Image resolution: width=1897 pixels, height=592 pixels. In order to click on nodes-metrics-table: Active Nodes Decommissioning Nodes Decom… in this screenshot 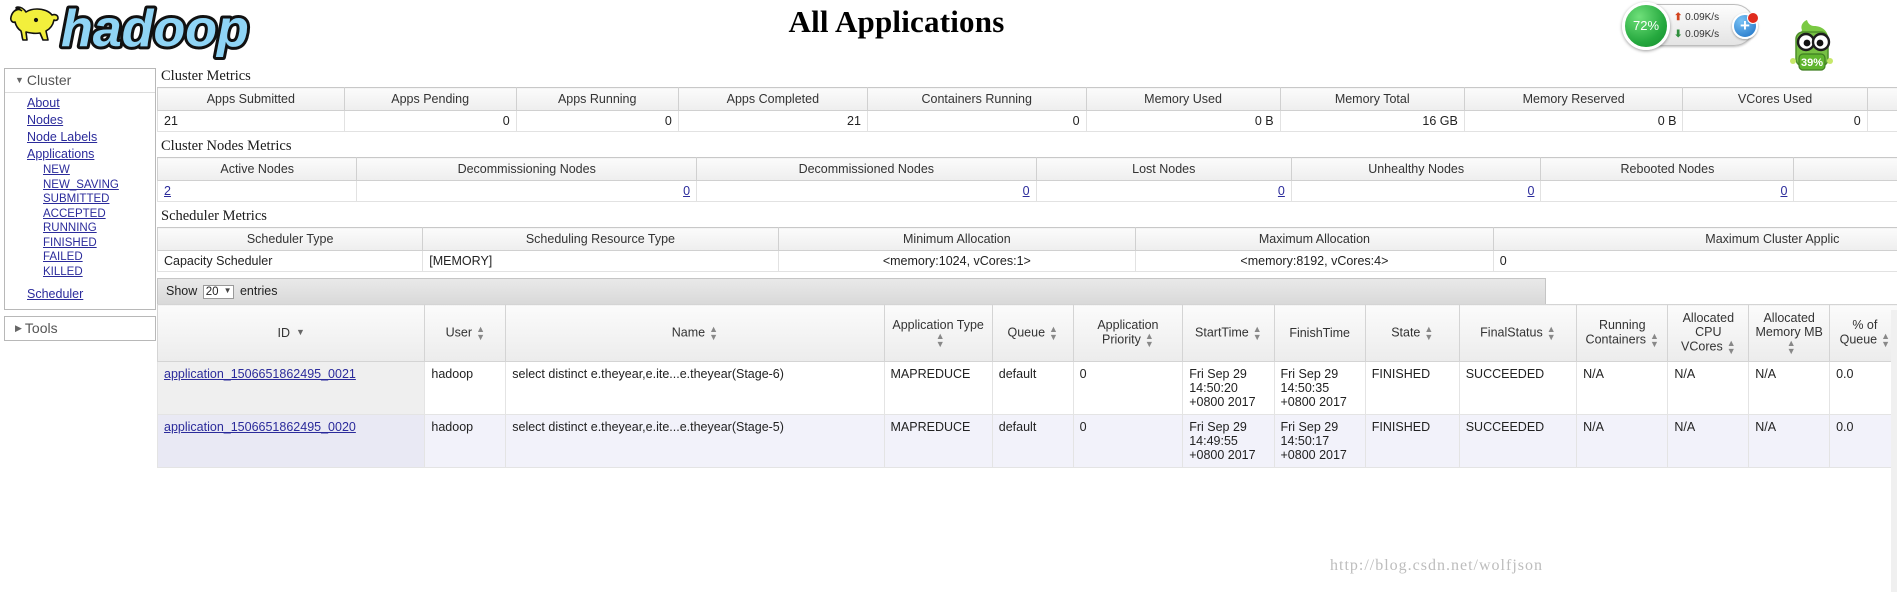, I will do `click(1026, 179)`.